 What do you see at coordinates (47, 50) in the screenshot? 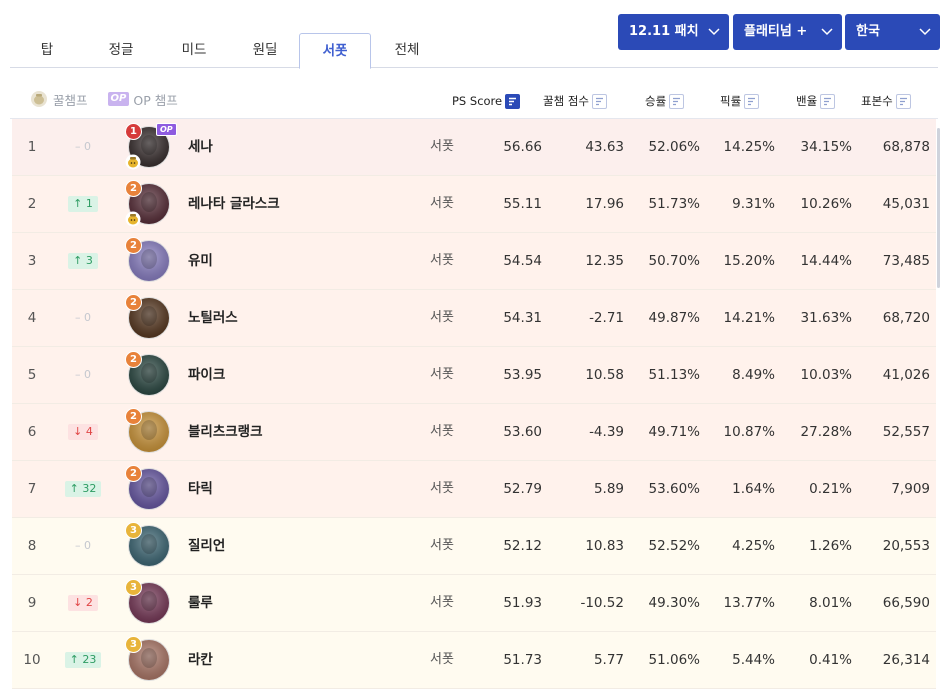
I see `tab-top: 탑` at bounding box center [47, 50].